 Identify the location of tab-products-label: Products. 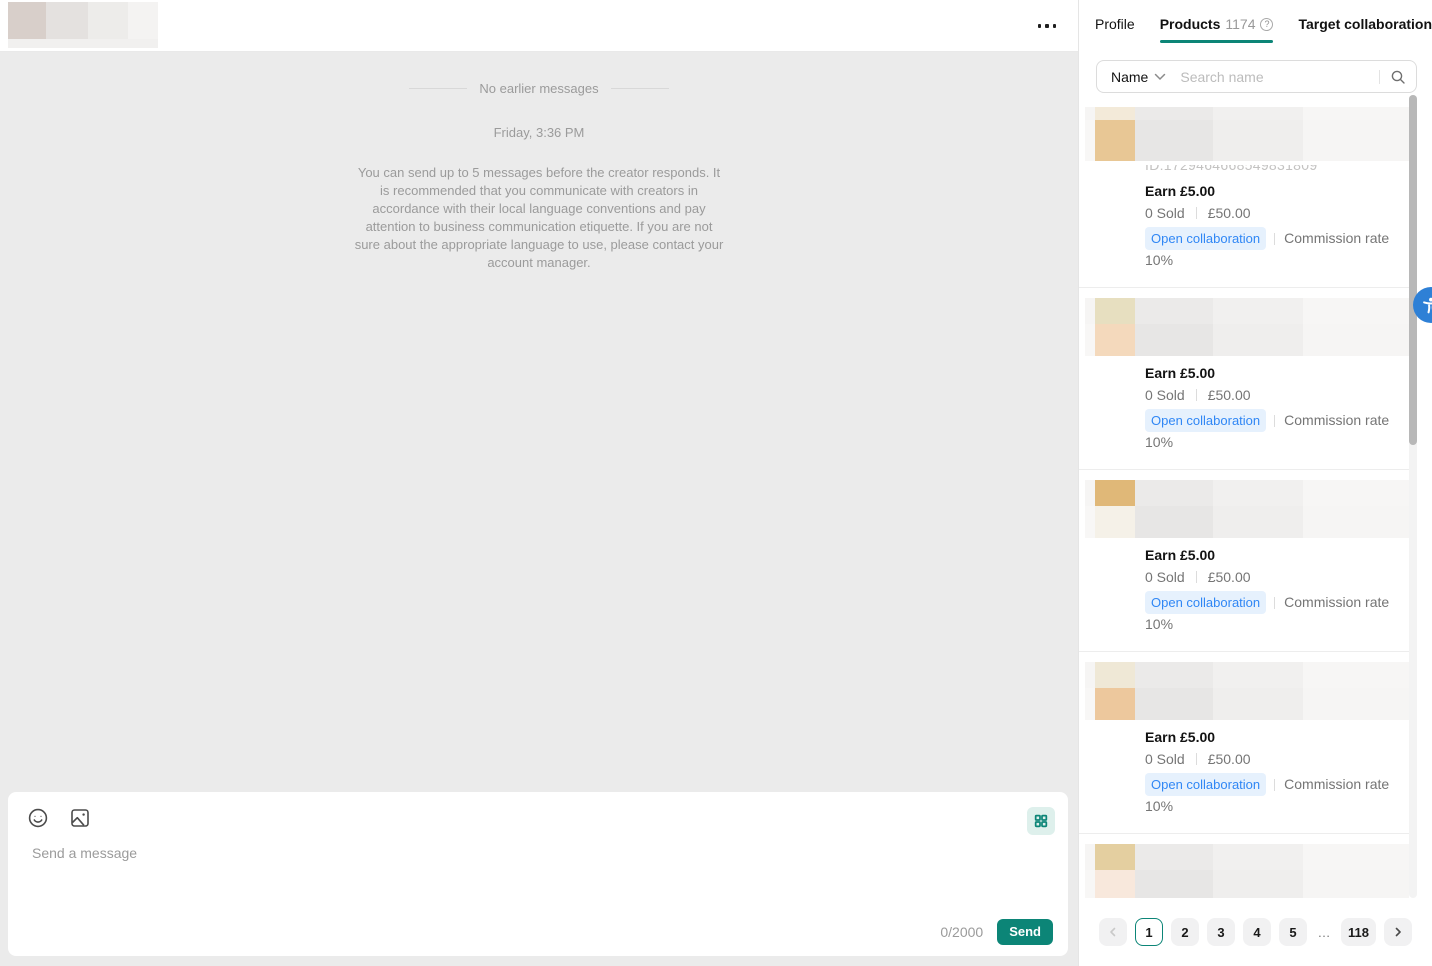
(1190, 24).